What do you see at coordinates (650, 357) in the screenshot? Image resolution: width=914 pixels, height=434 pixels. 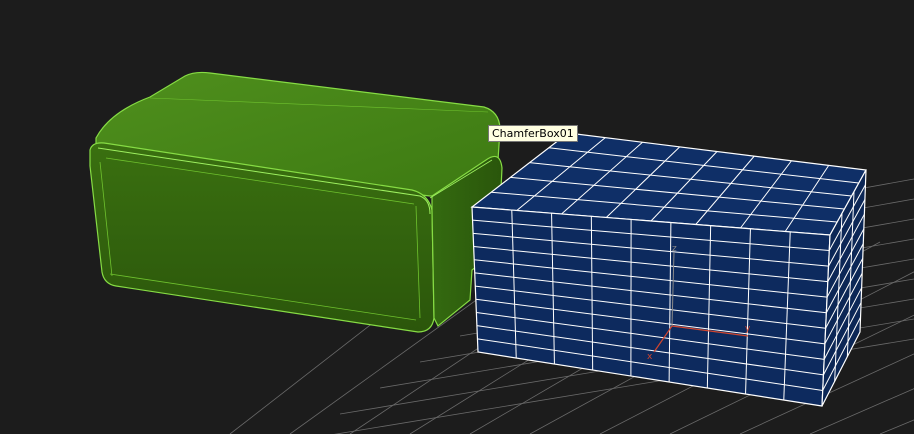 I see `gizmo-x-label: x` at bounding box center [650, 357].